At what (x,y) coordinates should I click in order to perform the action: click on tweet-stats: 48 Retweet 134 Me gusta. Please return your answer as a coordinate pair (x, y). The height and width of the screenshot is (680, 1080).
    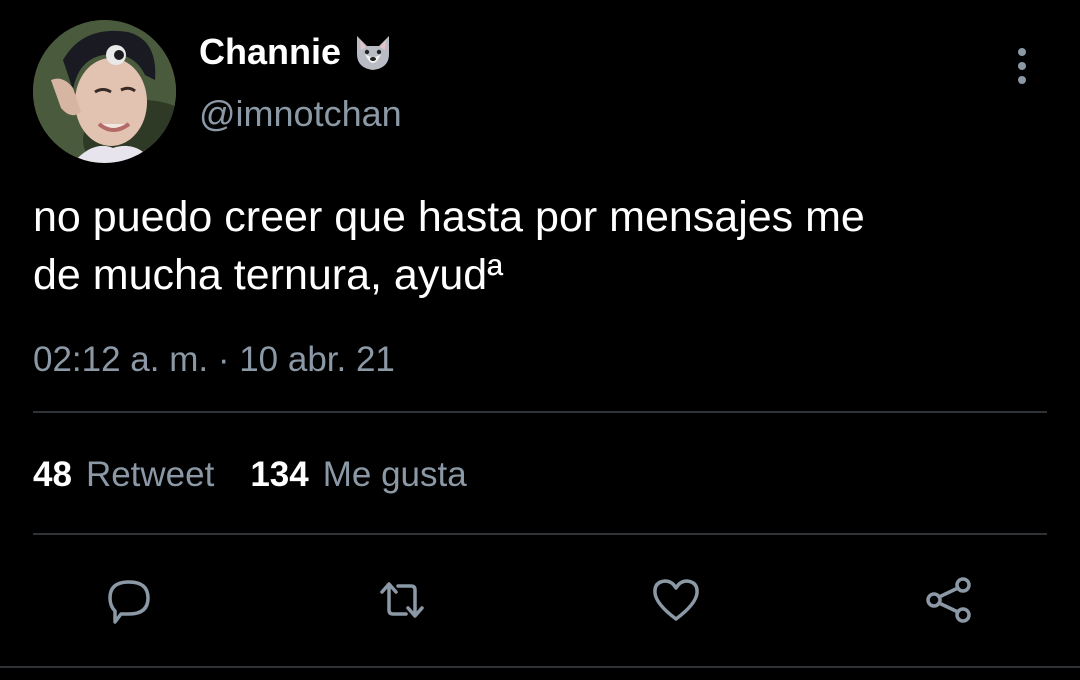
    Looking at the image, I should click on (250, 475).